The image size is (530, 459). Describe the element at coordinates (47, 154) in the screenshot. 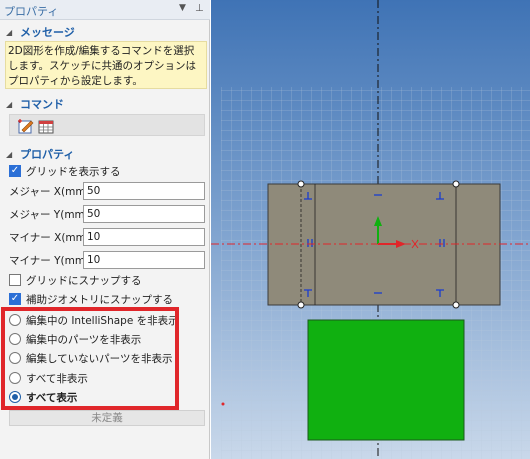

I see `properties-section-label: プロパティ` at that location.